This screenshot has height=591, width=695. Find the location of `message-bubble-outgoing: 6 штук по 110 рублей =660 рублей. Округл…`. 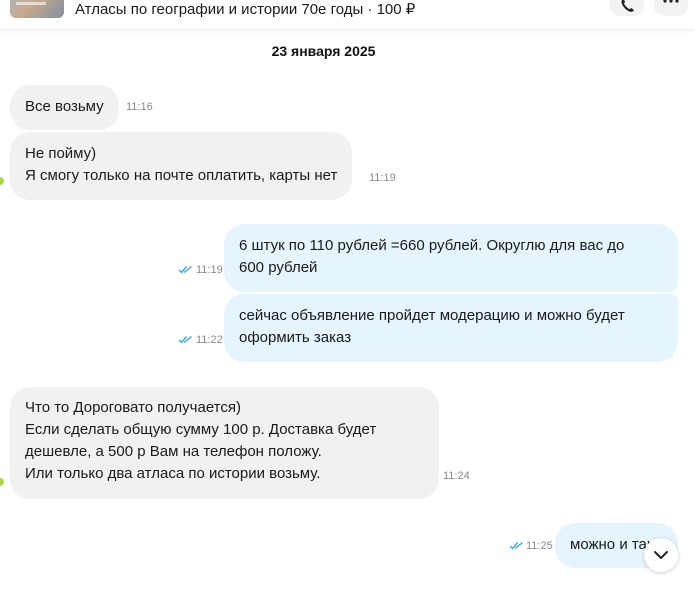

message-bubble-outgoing: 6 штук по 110 рублей =660 рублей. Округл… is located at coordinates (451, 258).